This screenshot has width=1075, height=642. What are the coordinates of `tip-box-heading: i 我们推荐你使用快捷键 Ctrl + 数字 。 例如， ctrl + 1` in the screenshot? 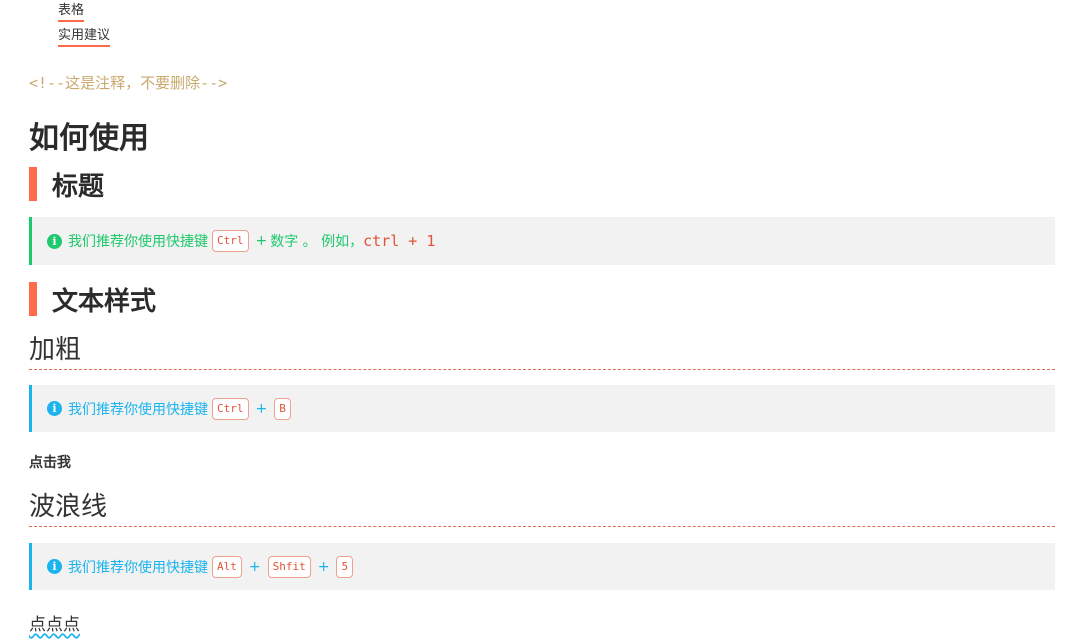 It's located at (542, 241).